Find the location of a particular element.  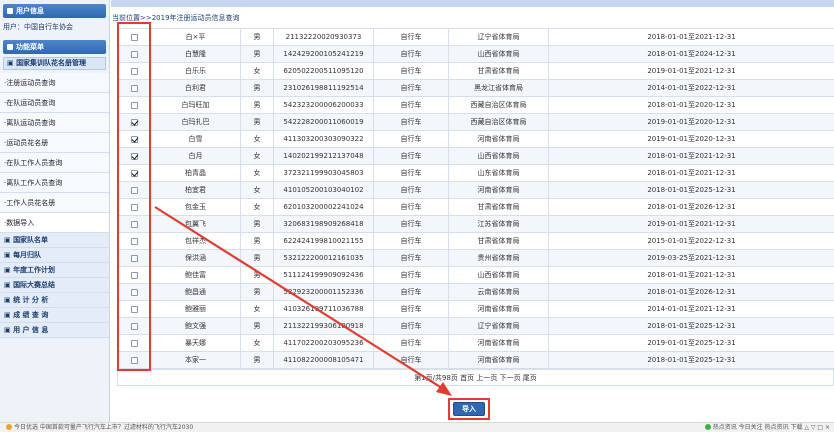

status-right-text: 热点资讯 今日关注 热点资讯 下载 △ ▽ □ × is located at coordinates (771, 427).